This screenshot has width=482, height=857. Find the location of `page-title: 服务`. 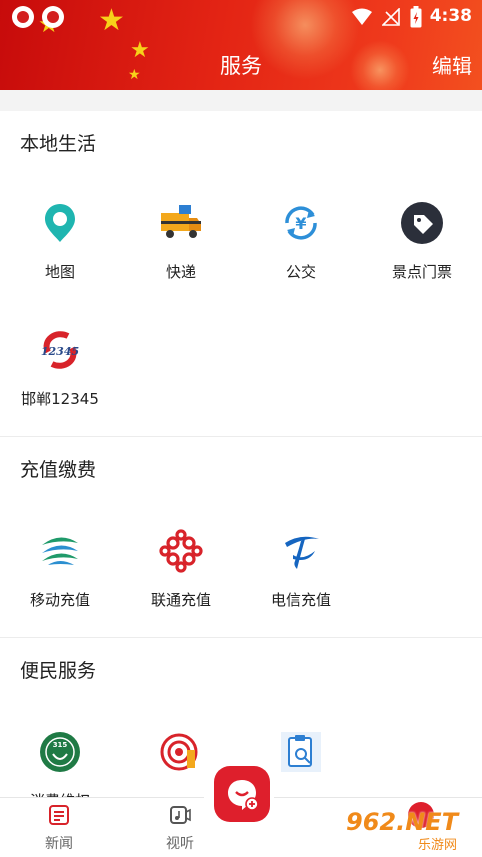

page-title: 服务 is located at coordinates (241, 66).